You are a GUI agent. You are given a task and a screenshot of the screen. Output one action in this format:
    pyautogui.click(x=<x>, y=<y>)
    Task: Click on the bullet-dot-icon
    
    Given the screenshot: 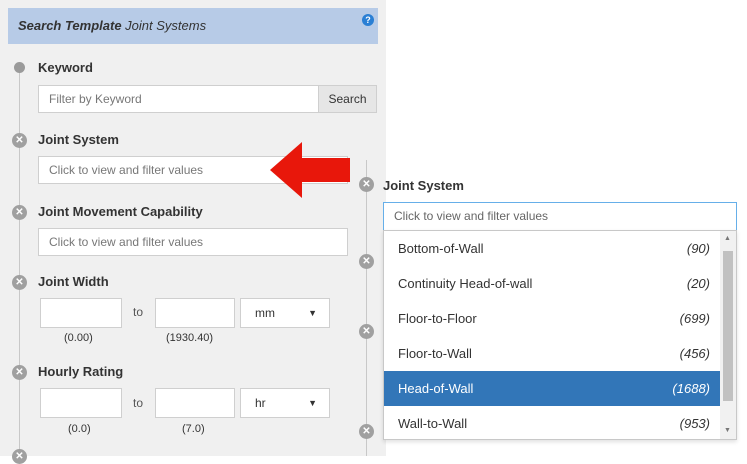 What is the action you would take?
    pyautogui.click(x=19, y=67)
    